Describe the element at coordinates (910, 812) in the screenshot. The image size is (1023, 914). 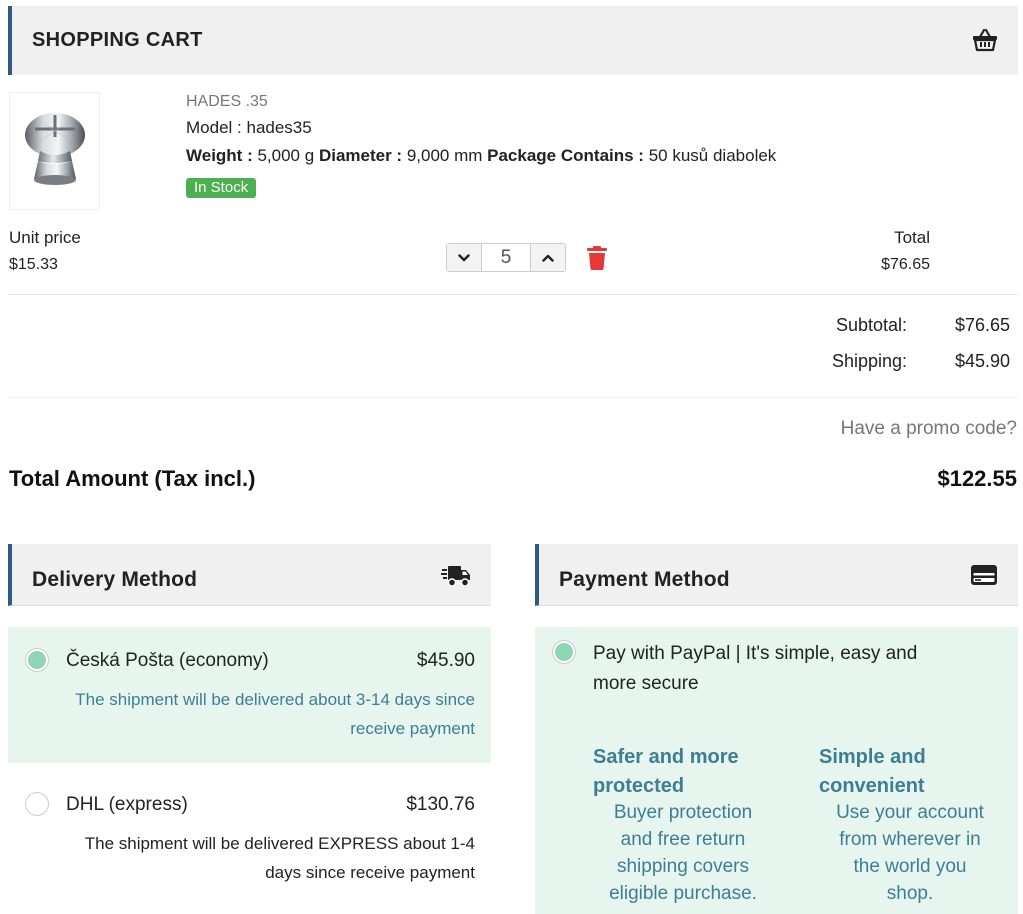
I see `feature-text-line: Use your account` at that location.